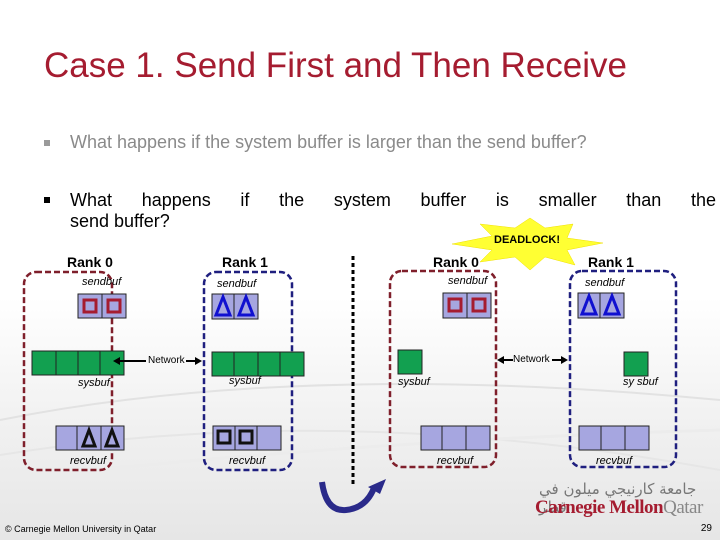 The image size is (720, 540). What do you see at coordinates (527, 240) in the screenshot?
I see `deadlock-label: DEADLOCK!` at bounding box center [527, 240].